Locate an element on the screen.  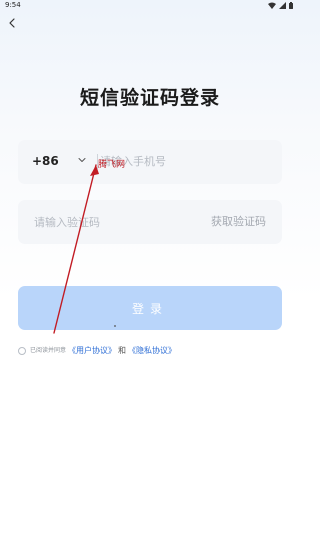
get-code-button: 获取验证码 is located at coordinates (238, 221).